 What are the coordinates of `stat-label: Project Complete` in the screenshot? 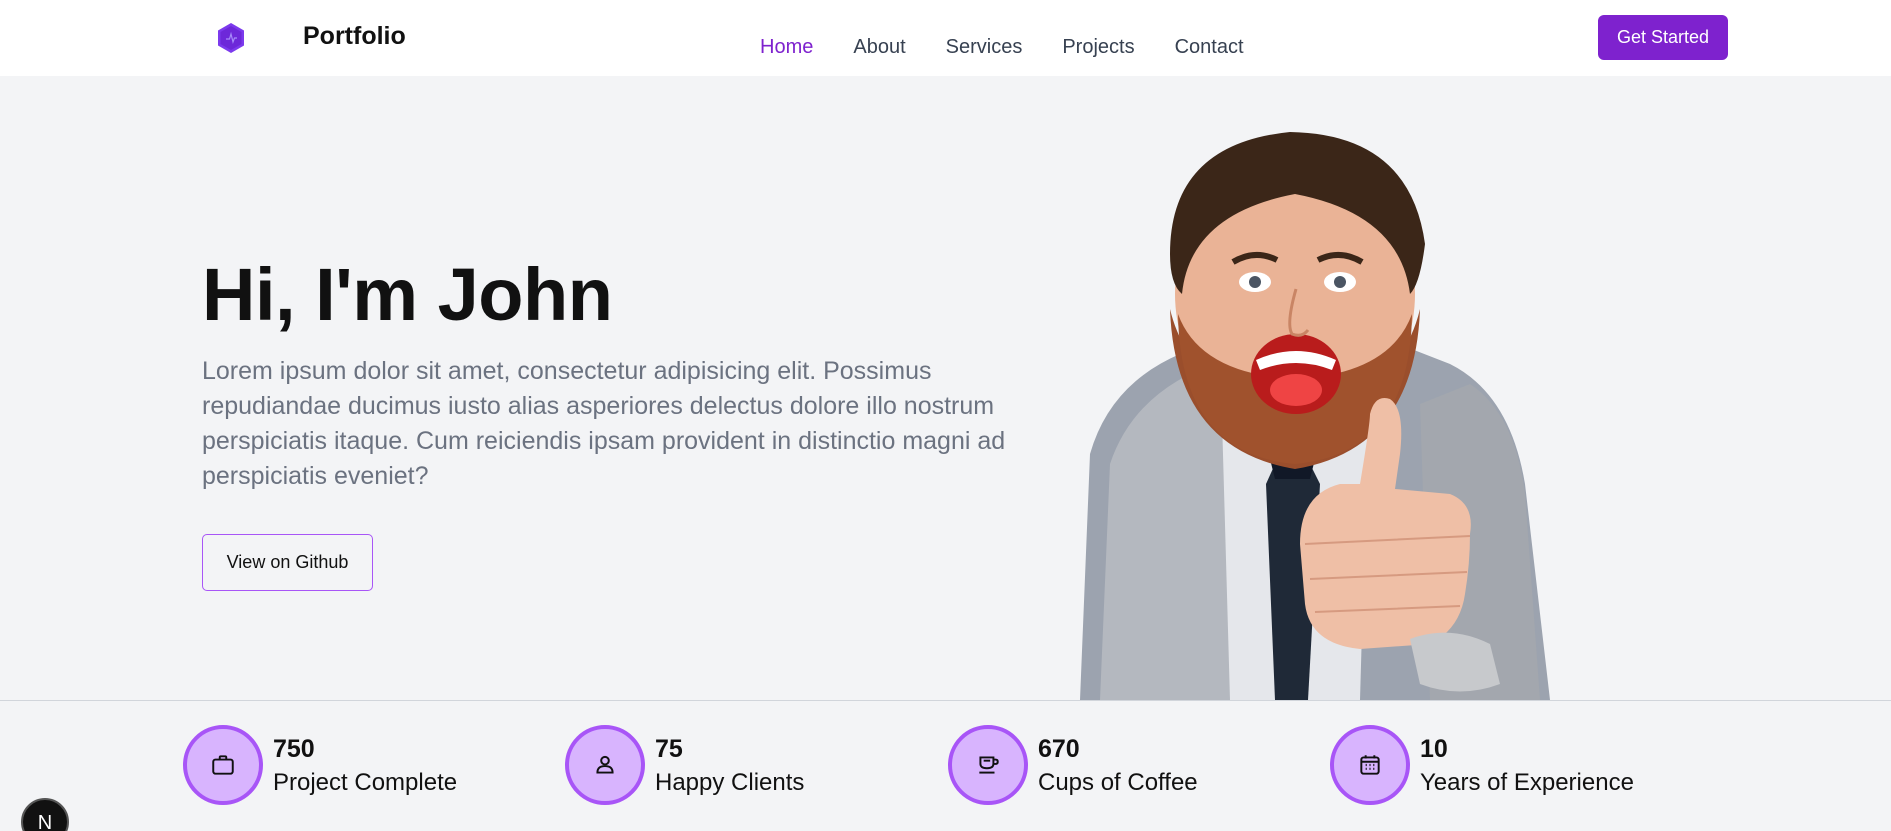 It's located at (365, 782).